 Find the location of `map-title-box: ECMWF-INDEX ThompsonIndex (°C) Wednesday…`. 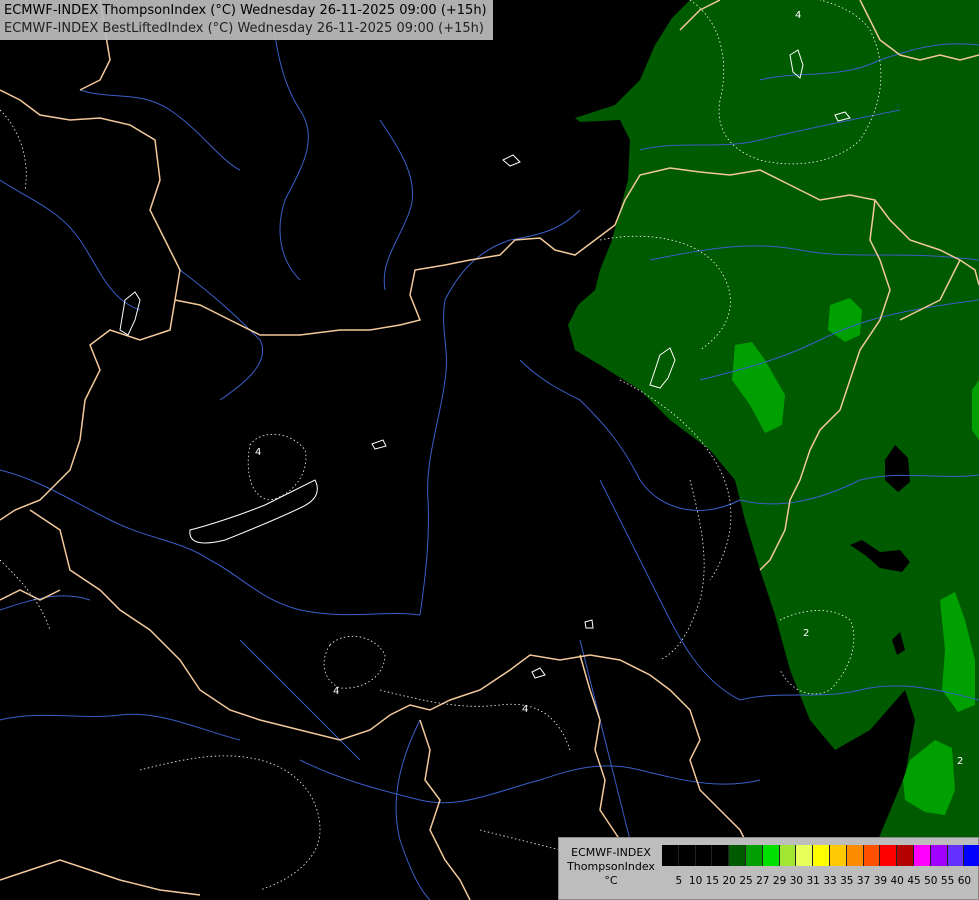

map-title-box: ECMWF-INDEX ThompsonIndex (°C) Wednesday… is located at coordinates (246, 20).